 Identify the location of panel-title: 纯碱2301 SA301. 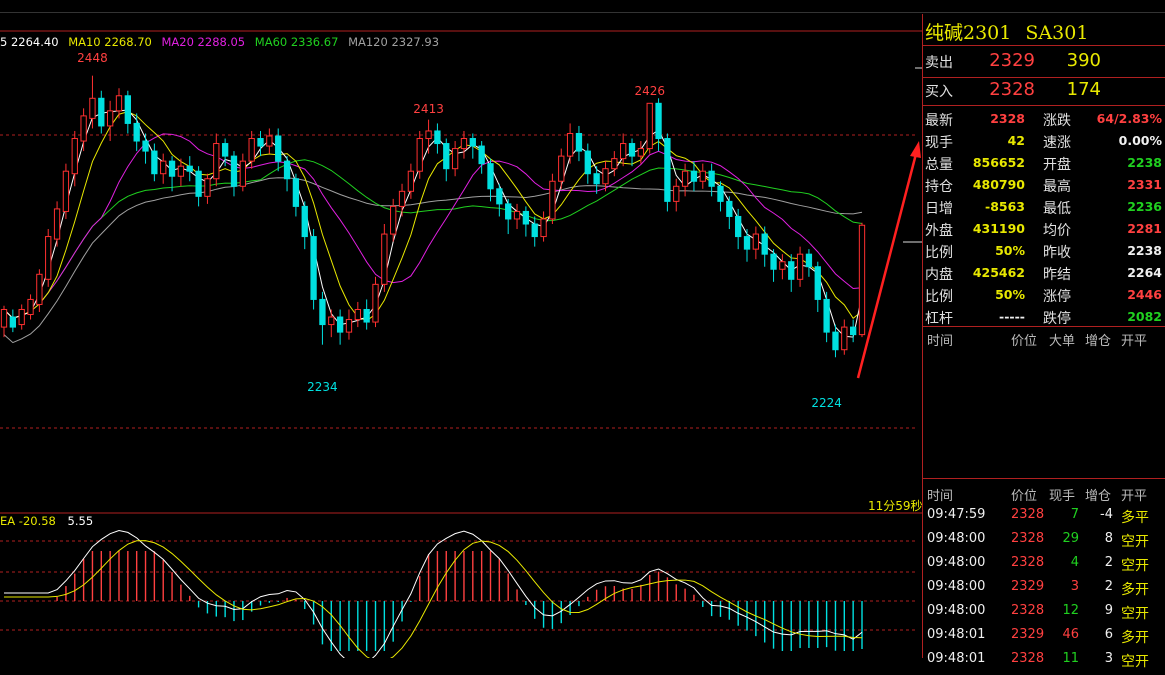
(1006, 31).